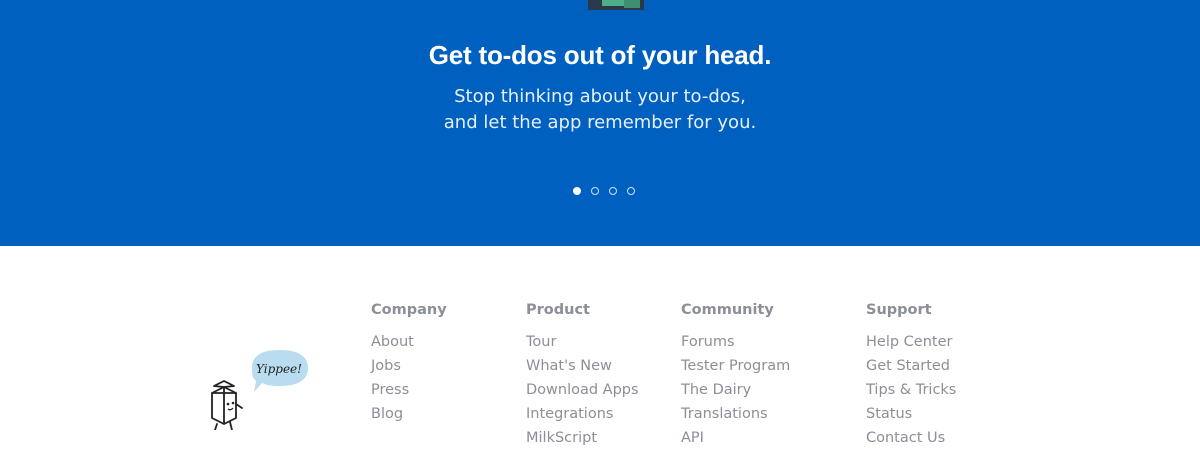 This screenshot has width=1200, height=450. What do you see at coordinates (582, 414) in the screenshot?
I see `footer-link-integrations: Integrations` at bounding box center [582, 414].